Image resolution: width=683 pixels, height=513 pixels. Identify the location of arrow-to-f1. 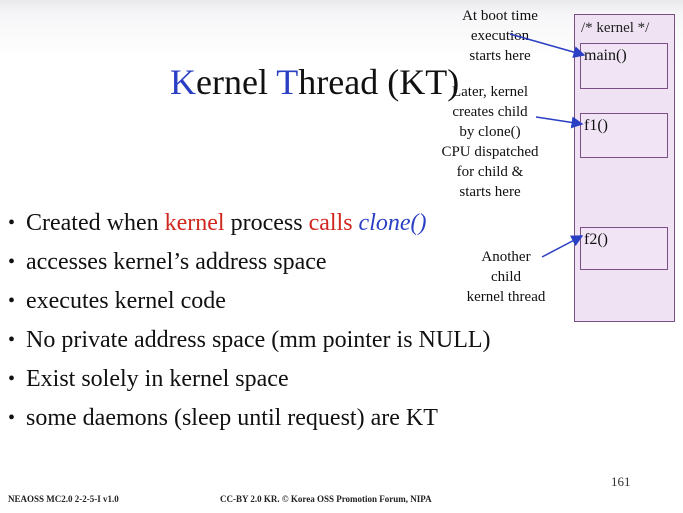
(559, 122).